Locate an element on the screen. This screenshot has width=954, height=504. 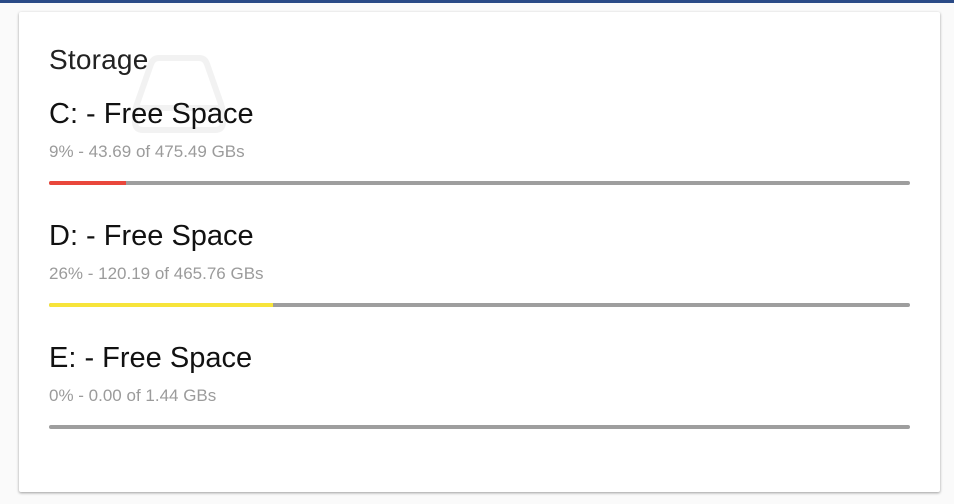
drive-usage-text: 9% - 43.69 of 475.49 GBs is located at coordinates (147, 151).